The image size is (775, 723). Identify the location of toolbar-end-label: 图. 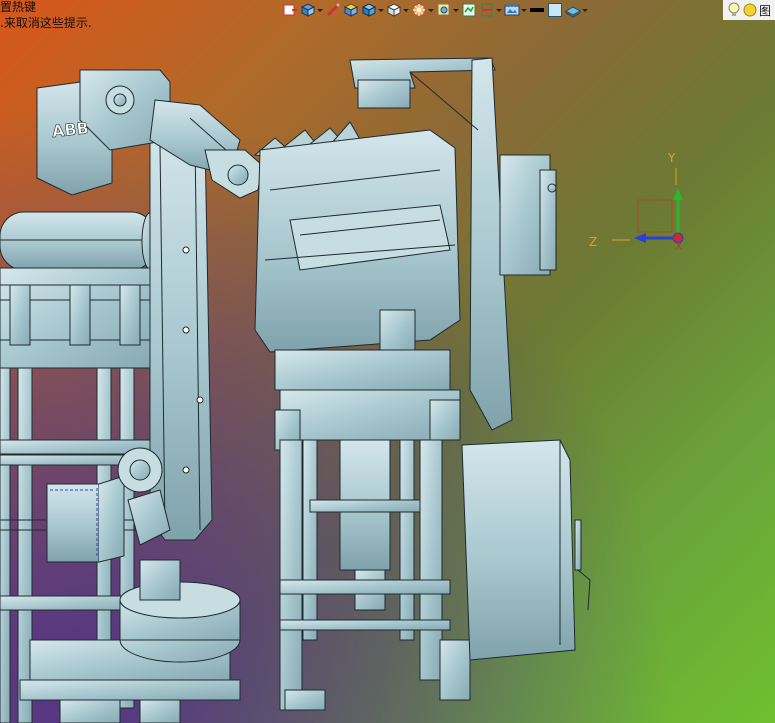
(765, 10).